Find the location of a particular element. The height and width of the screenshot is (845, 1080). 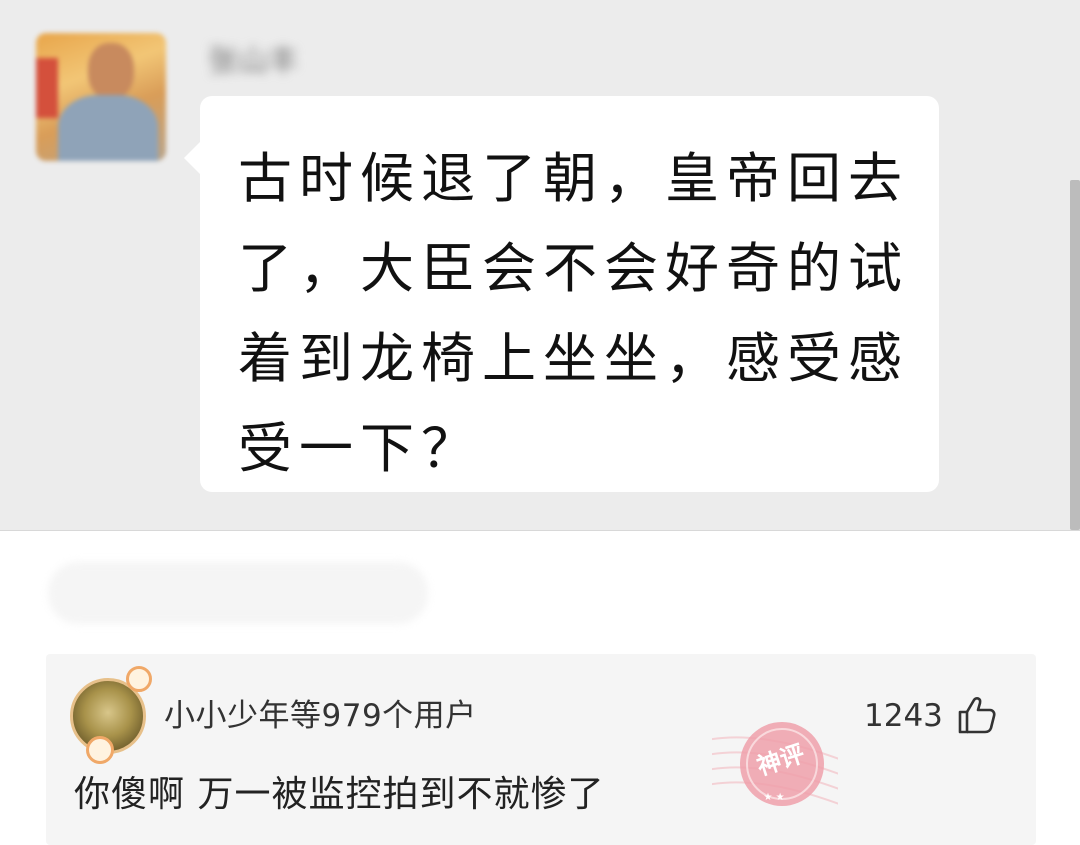

scrollbar is located at coordinates (1075, 355).